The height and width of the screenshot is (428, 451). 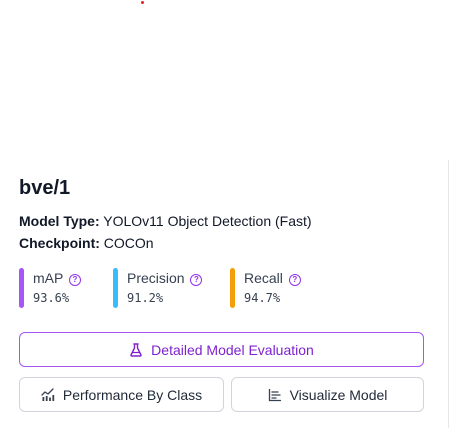 I want to click on detailed-evaluation-label: Detailed Model Evaluation, so click(x=232, y=349).